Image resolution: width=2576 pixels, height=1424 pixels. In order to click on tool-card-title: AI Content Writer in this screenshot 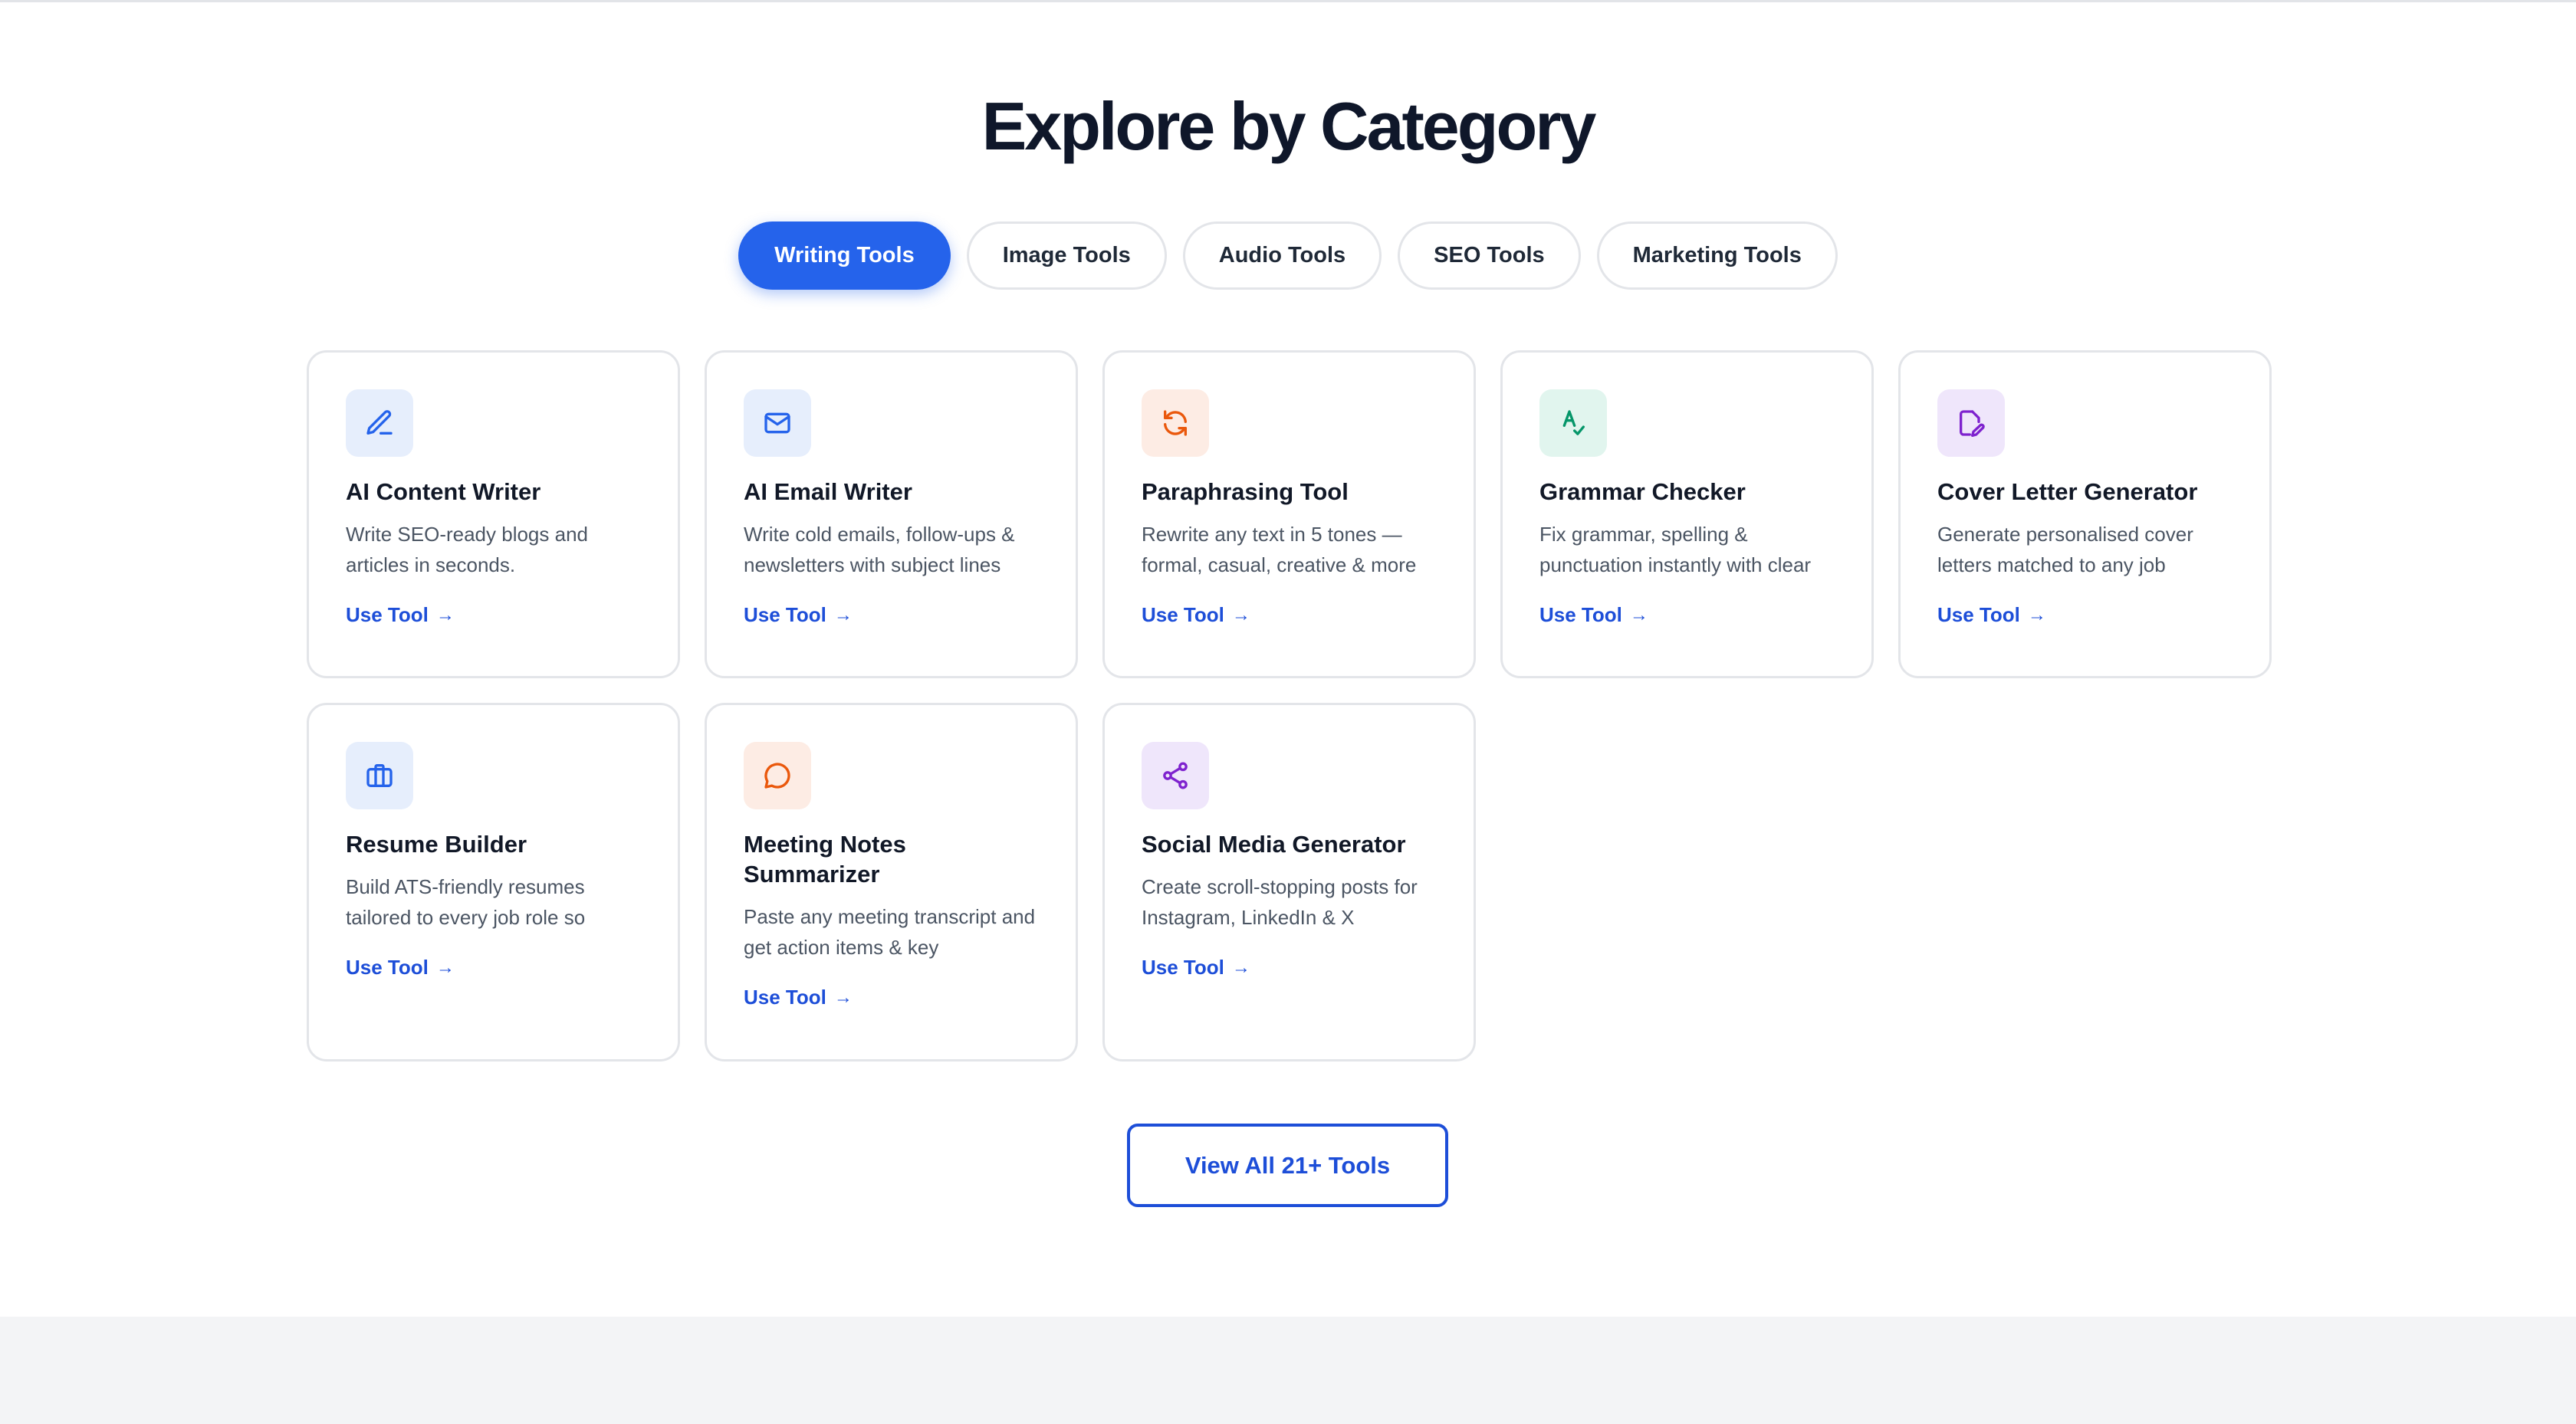, I will do `click(444, 491)`.